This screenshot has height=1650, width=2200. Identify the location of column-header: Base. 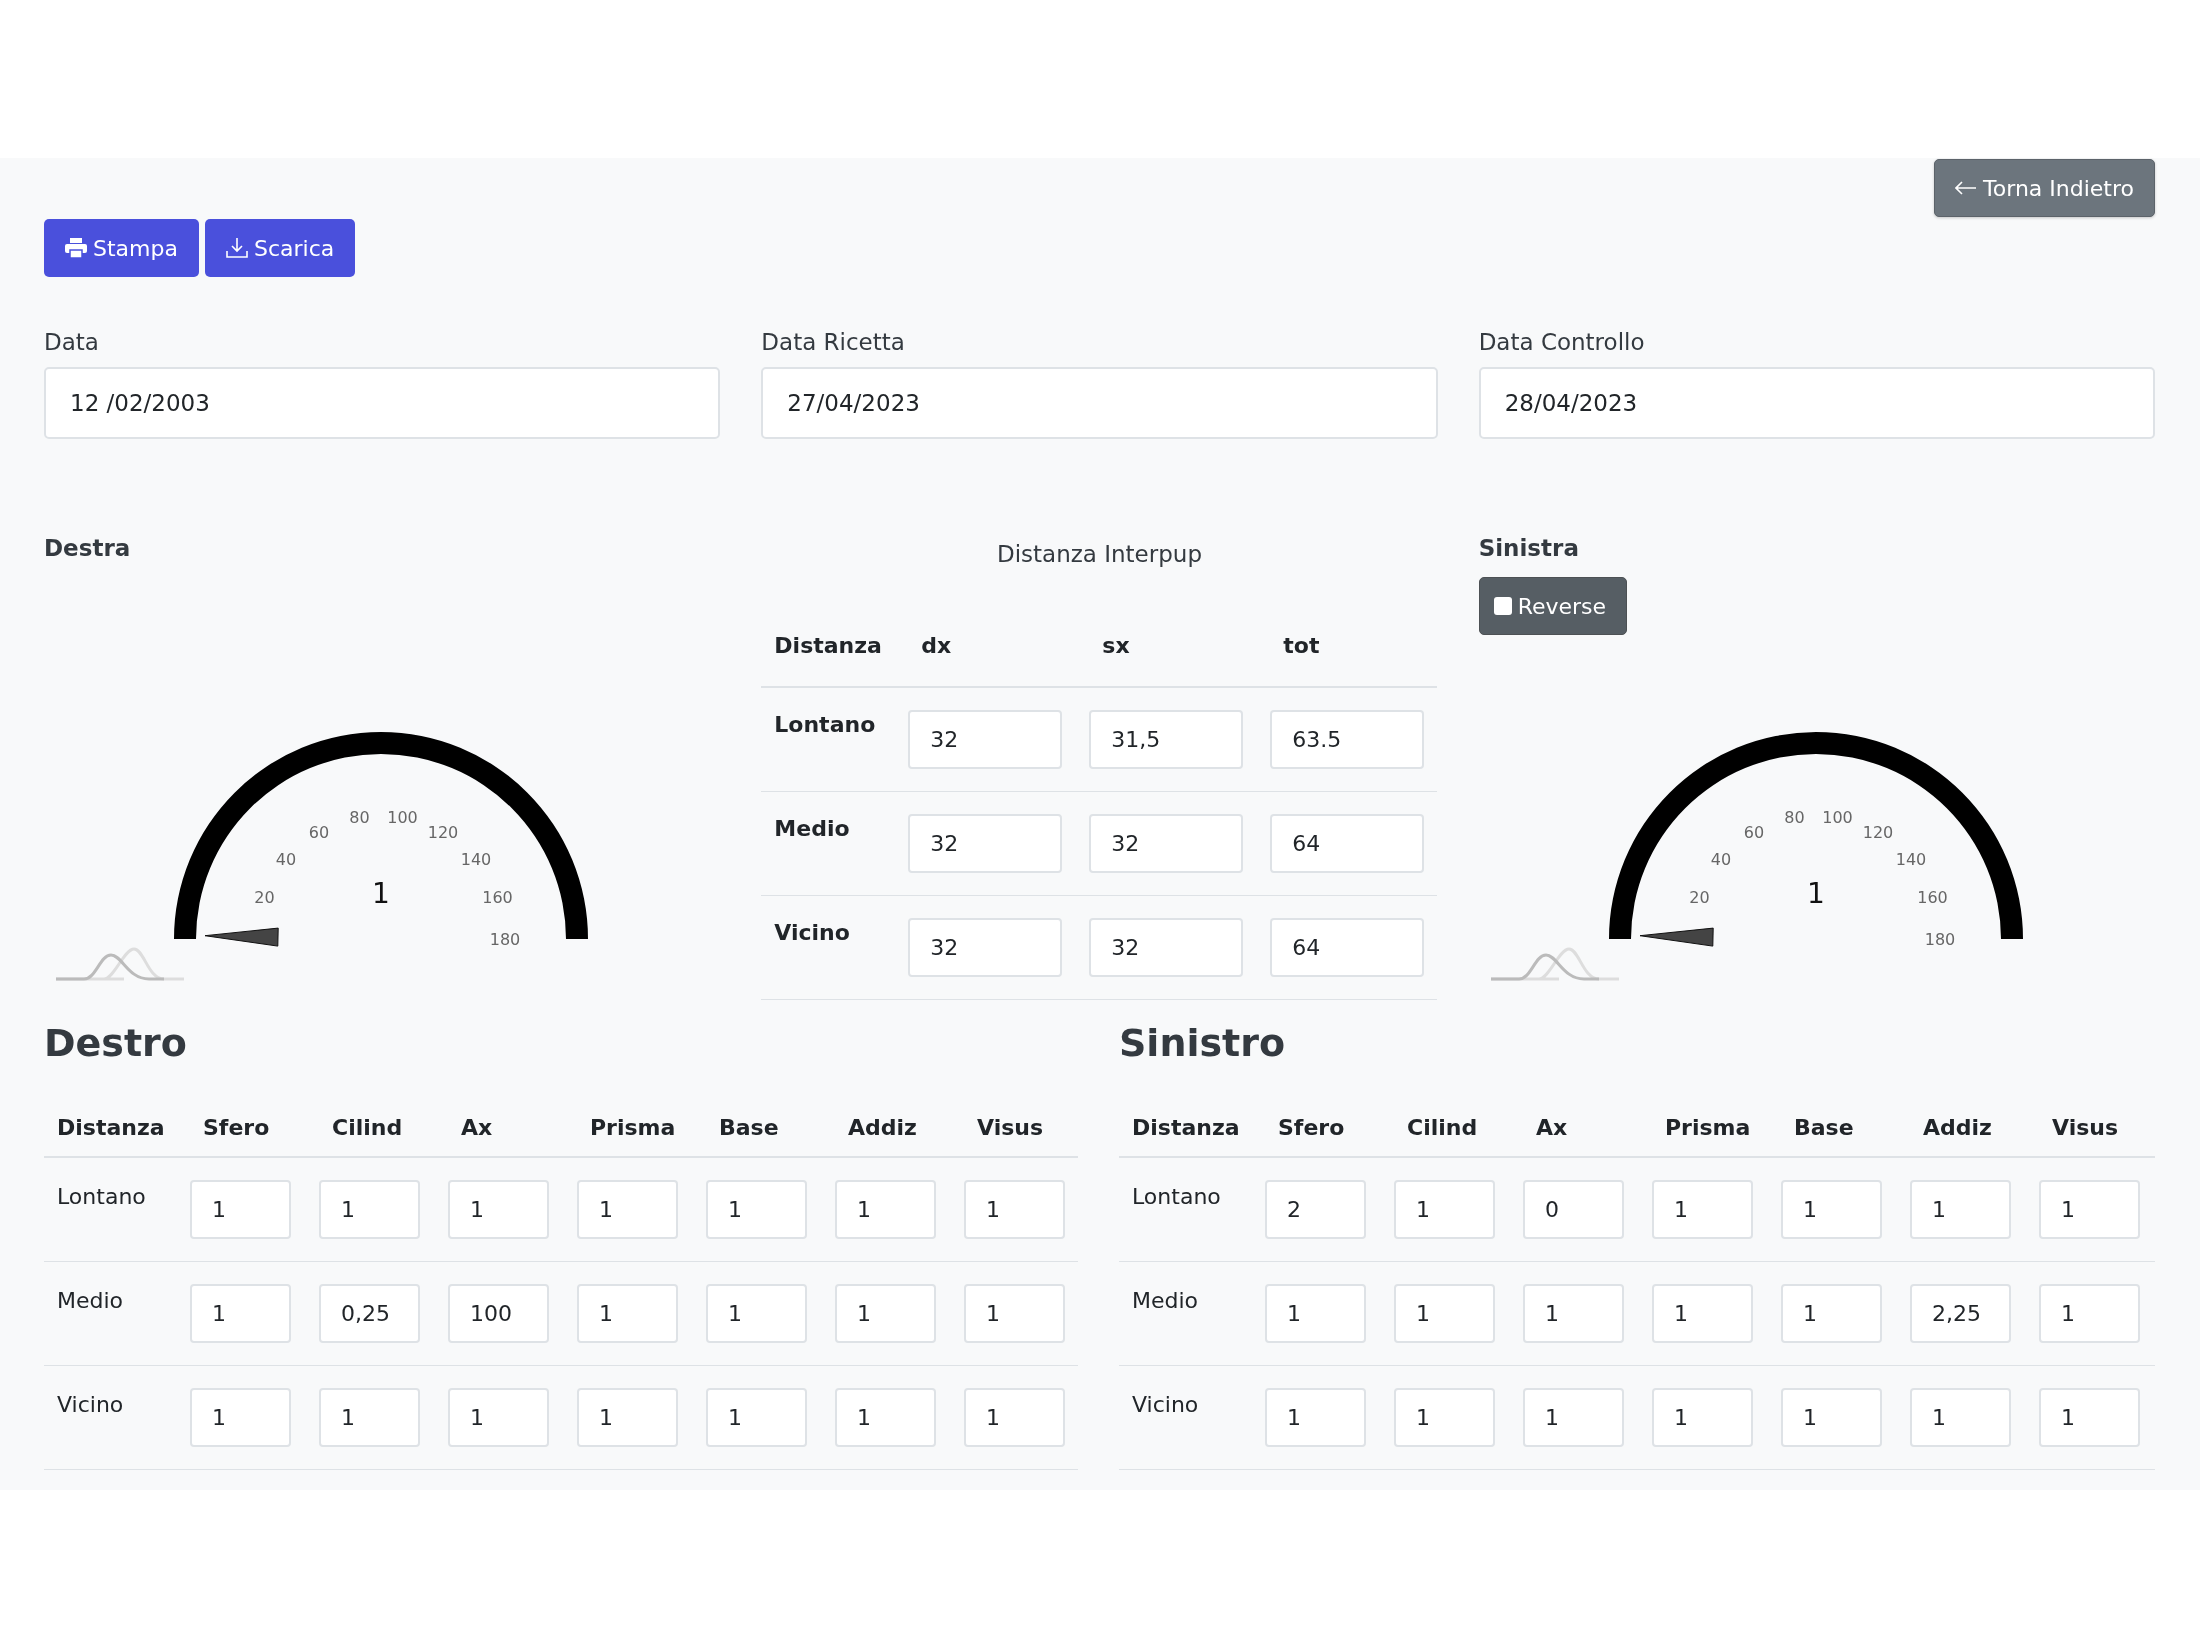
(770, 1126).